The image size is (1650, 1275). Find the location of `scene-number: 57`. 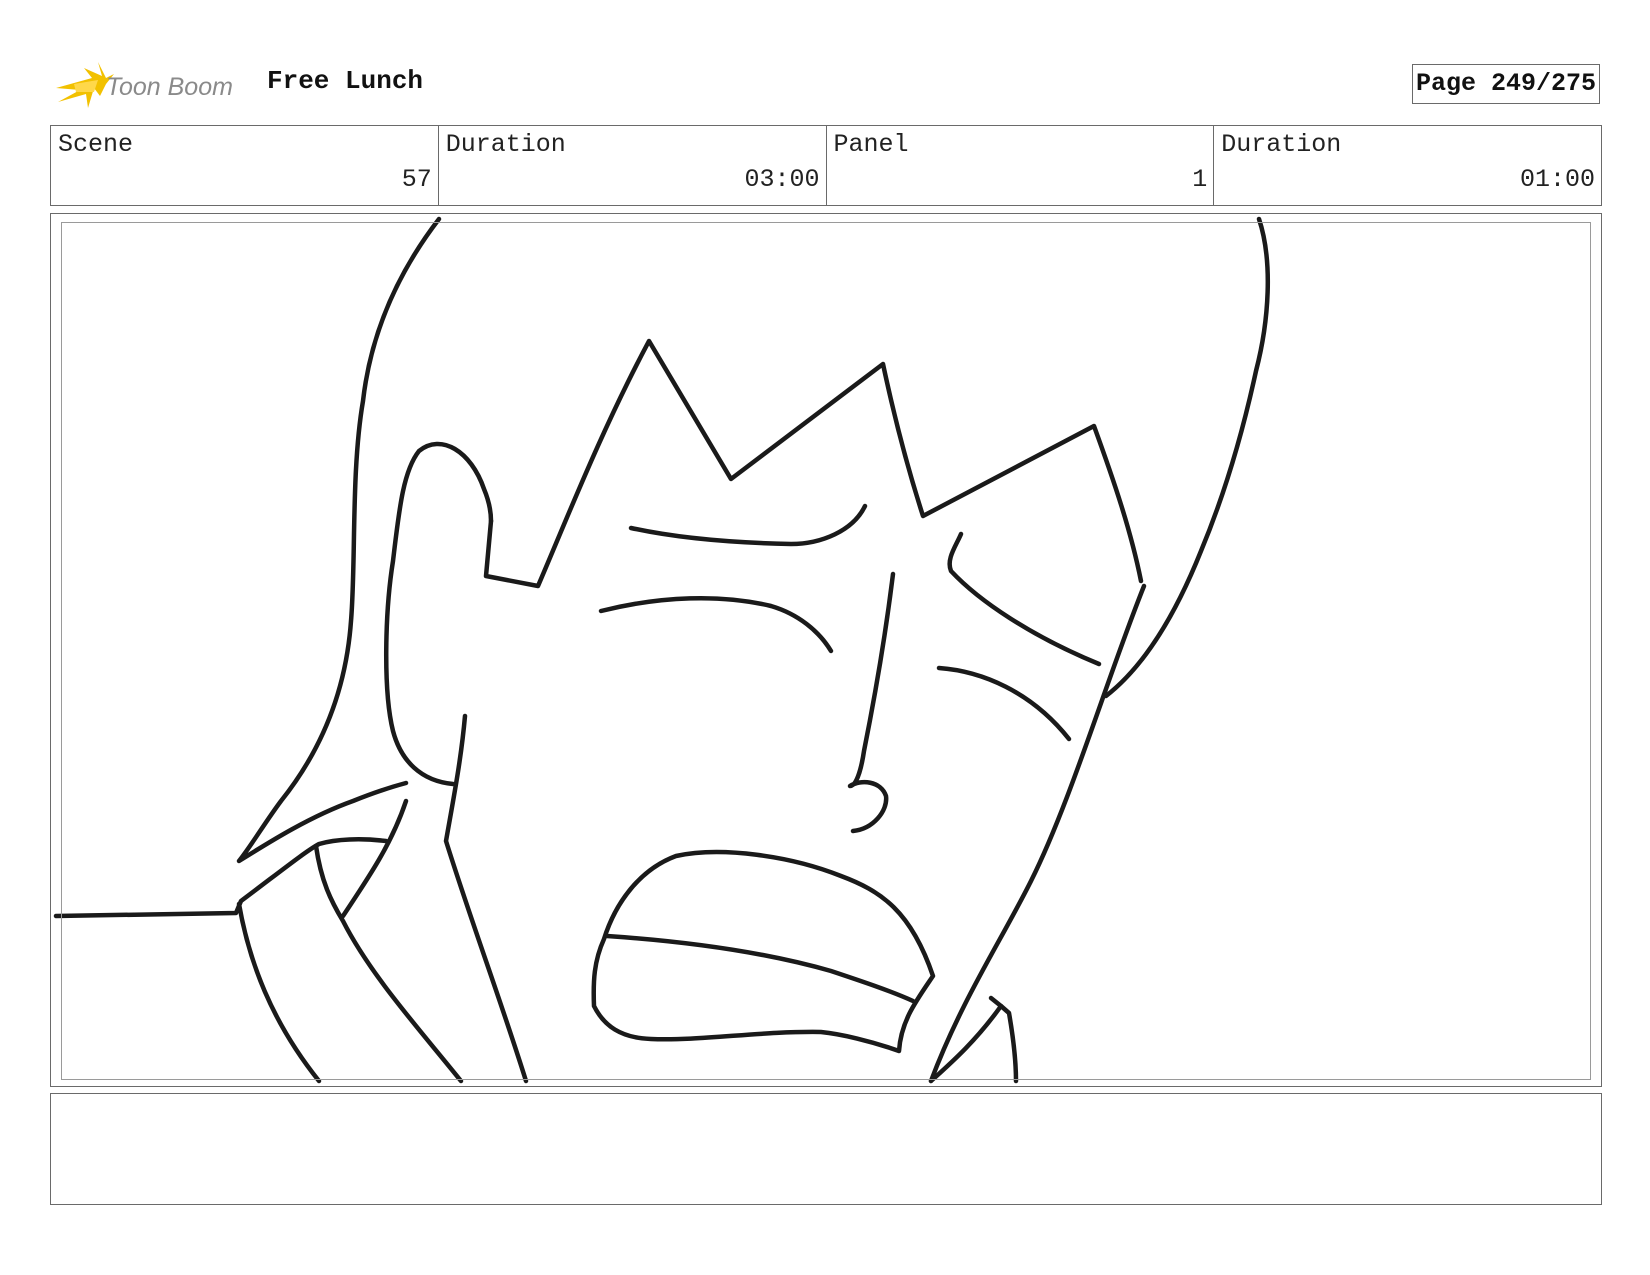

scene-number: 57 is located at coordinates (416, 179).